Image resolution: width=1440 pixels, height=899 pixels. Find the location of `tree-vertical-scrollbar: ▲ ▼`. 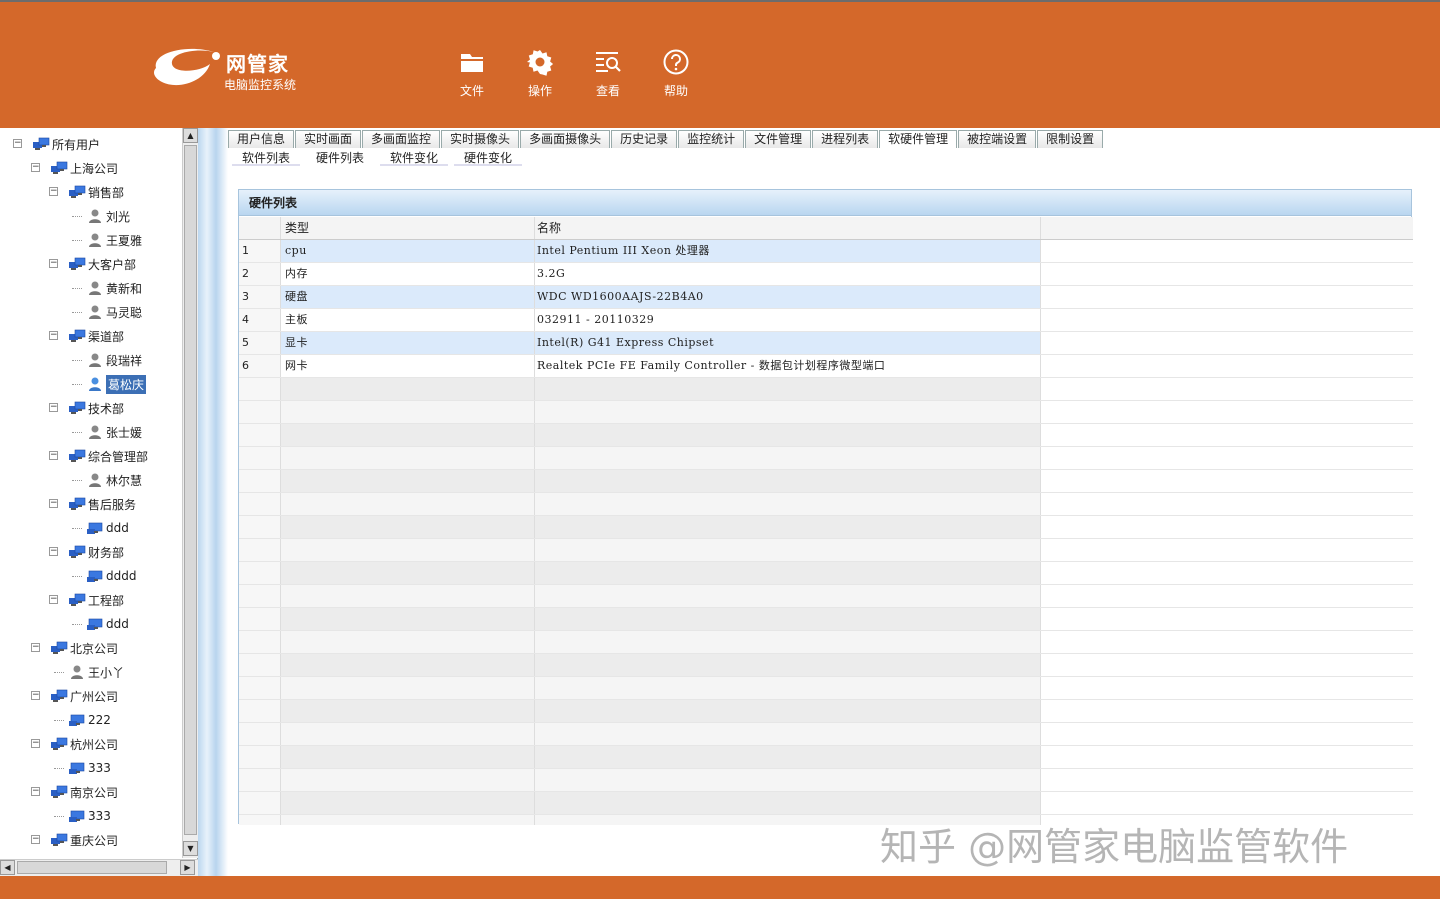

tree-vertical-scrollbar: ▲ ▼ is located at coordinates (190, 493).